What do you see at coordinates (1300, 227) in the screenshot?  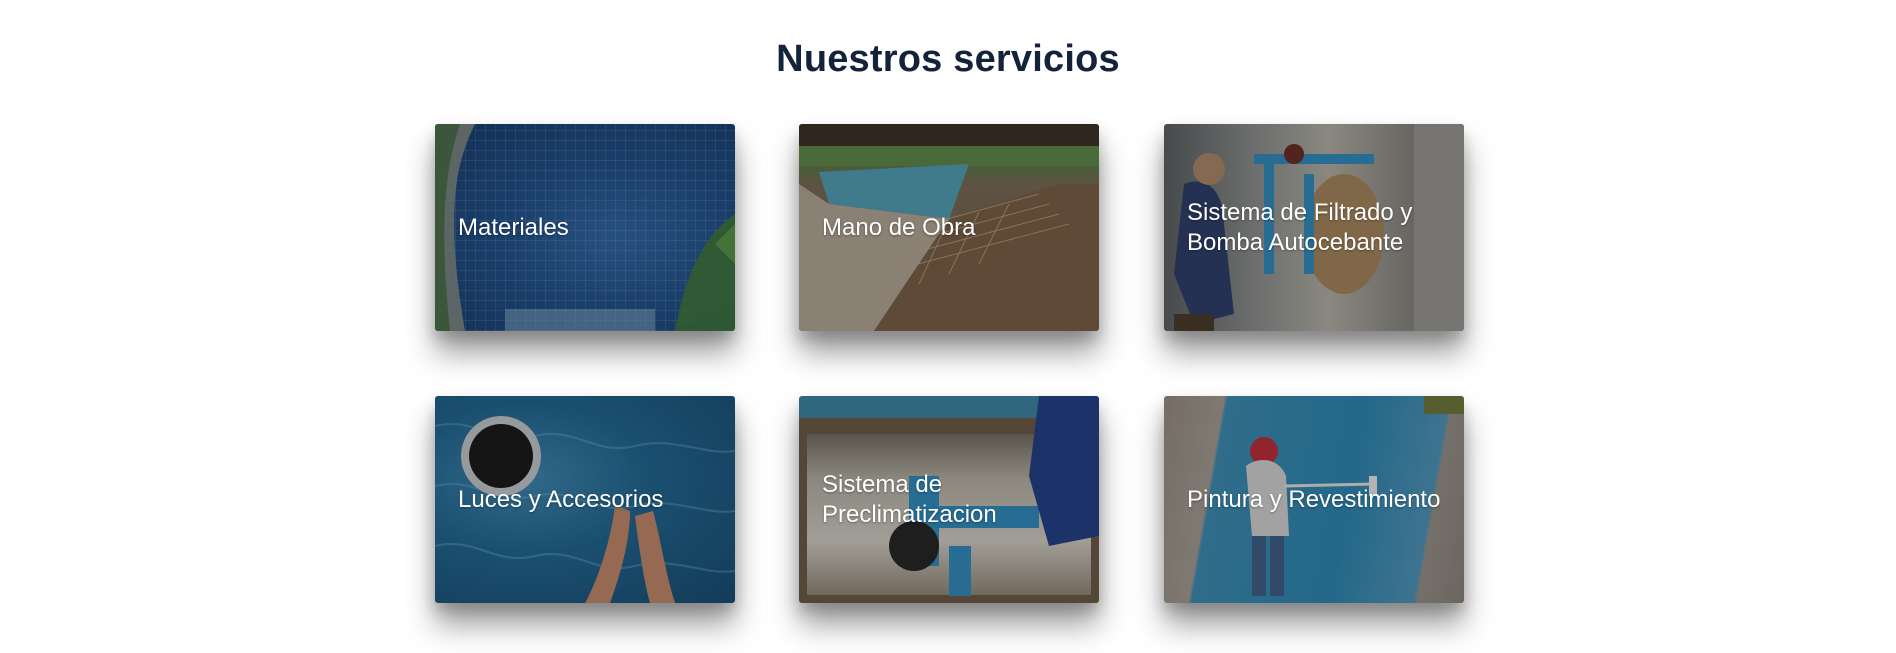 I see `service-label: Sistema de Filtrado y Bomba Autocebante` at bounding box center [1300, 227].